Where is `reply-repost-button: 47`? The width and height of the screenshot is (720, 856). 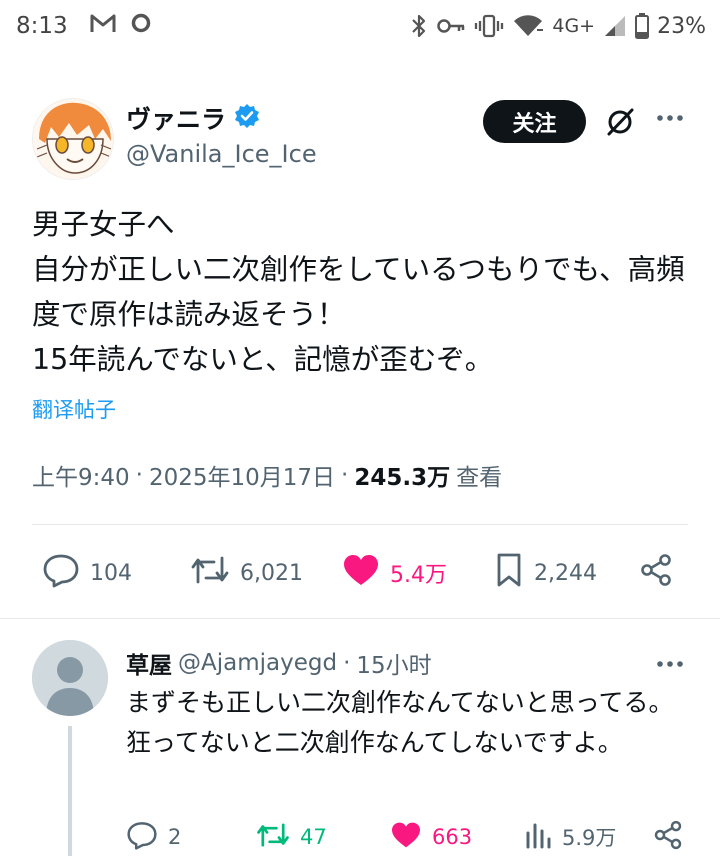 reply-repost-button: 47 is located at coordinates (291, 836).